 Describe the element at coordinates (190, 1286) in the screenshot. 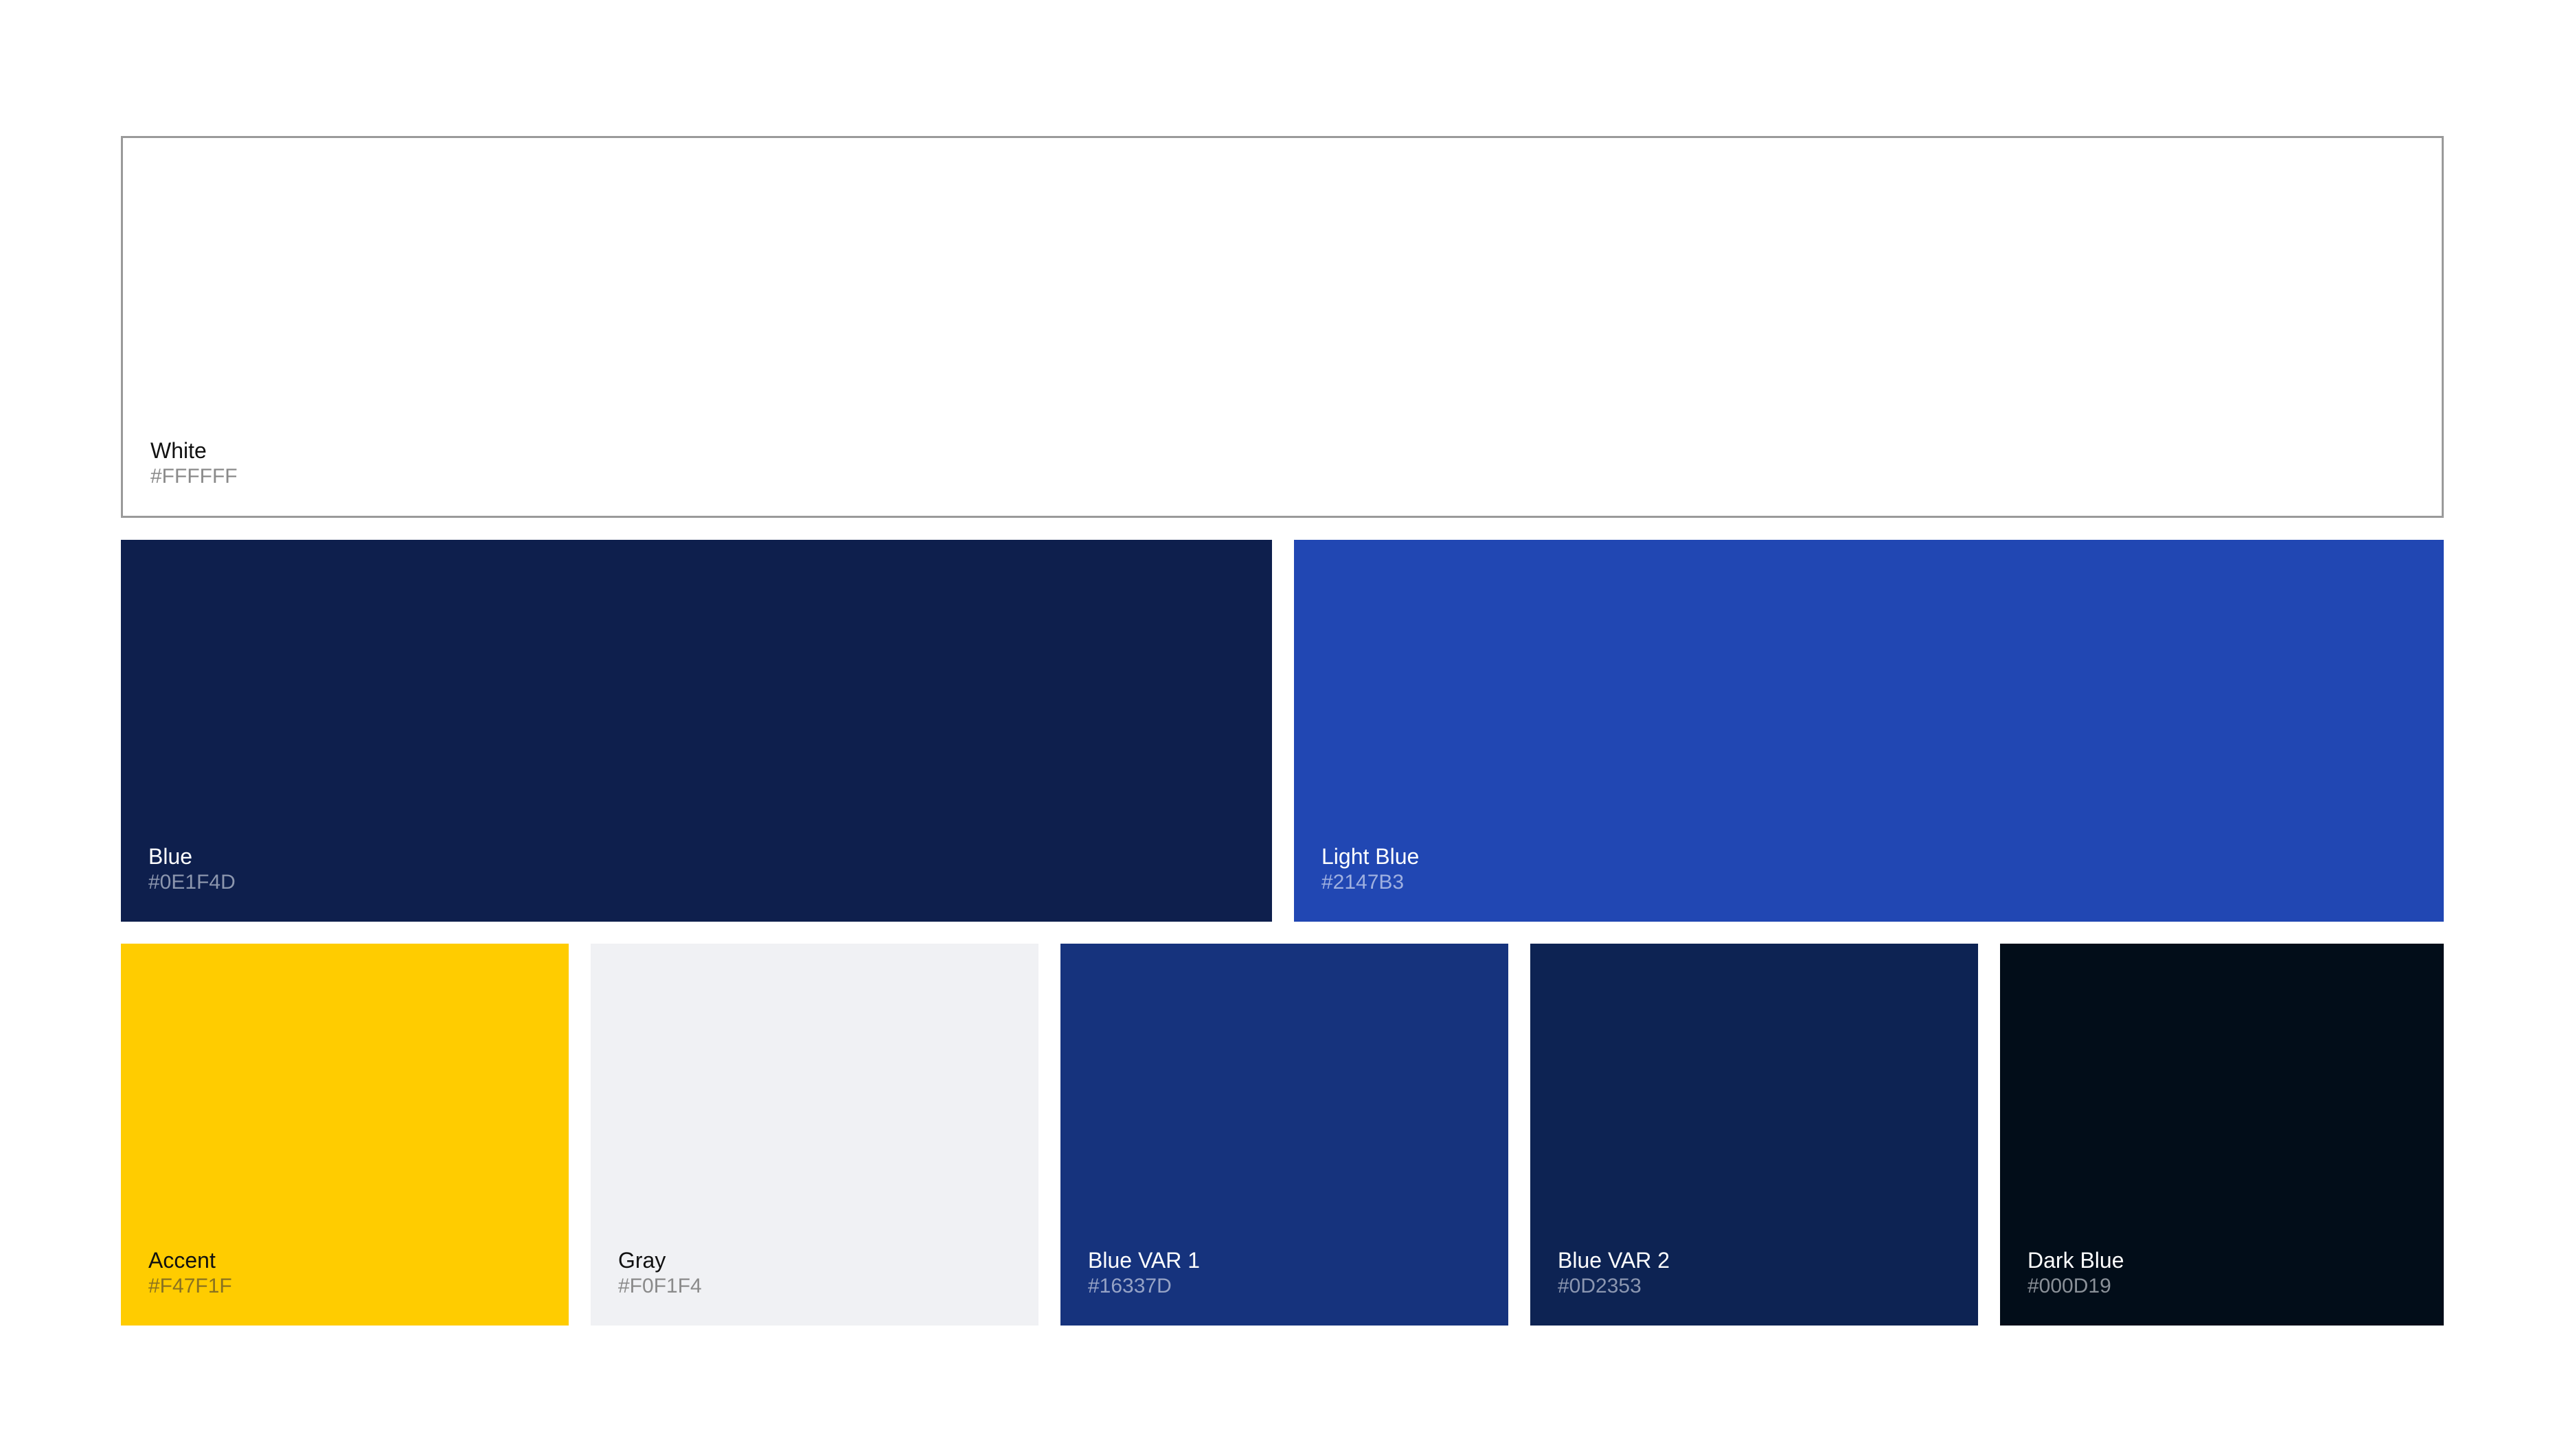

I see `swatch-hex: #F47F1F` at that location.